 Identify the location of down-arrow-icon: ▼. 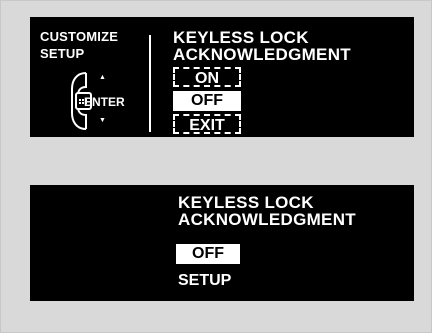
(102, 120).